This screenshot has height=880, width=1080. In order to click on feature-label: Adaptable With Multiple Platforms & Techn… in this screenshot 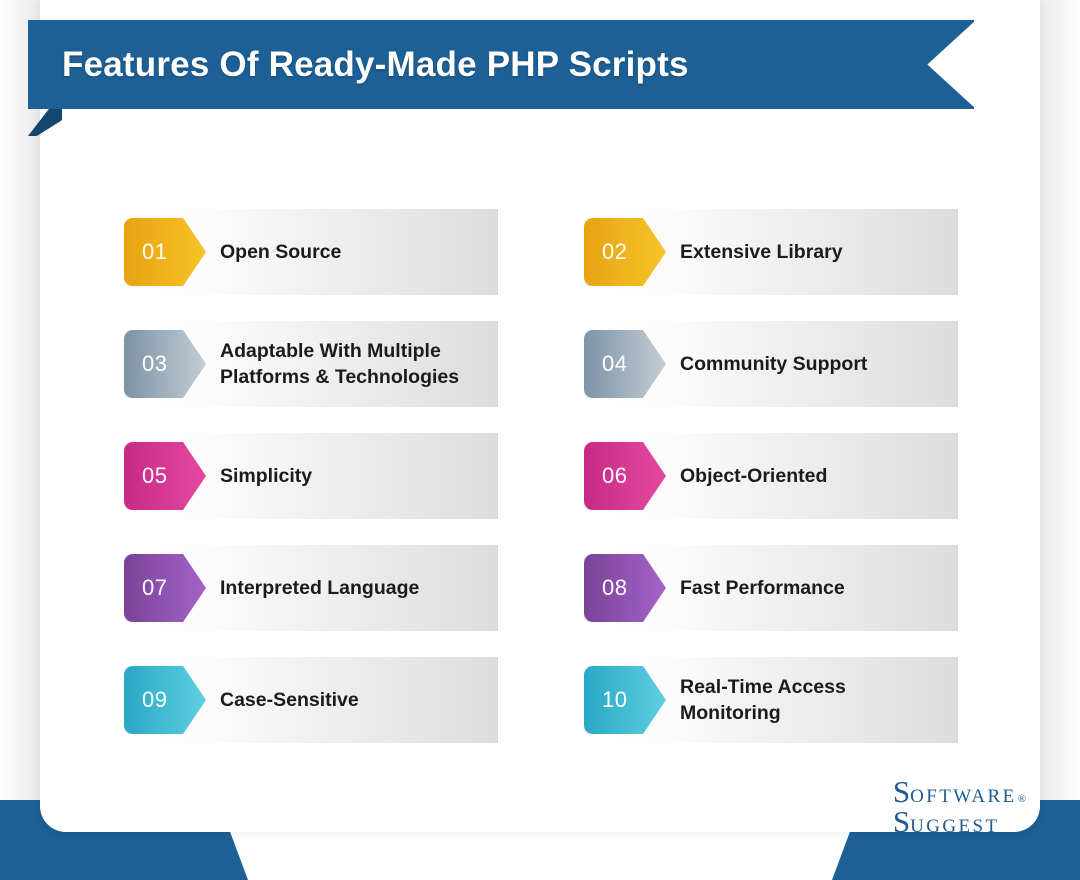, I will do `click(345, 364)`.